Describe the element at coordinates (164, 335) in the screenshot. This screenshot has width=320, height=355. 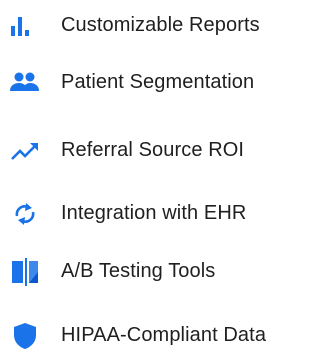
I see `feature-label: HIPAA-Compliant Data` at that location.